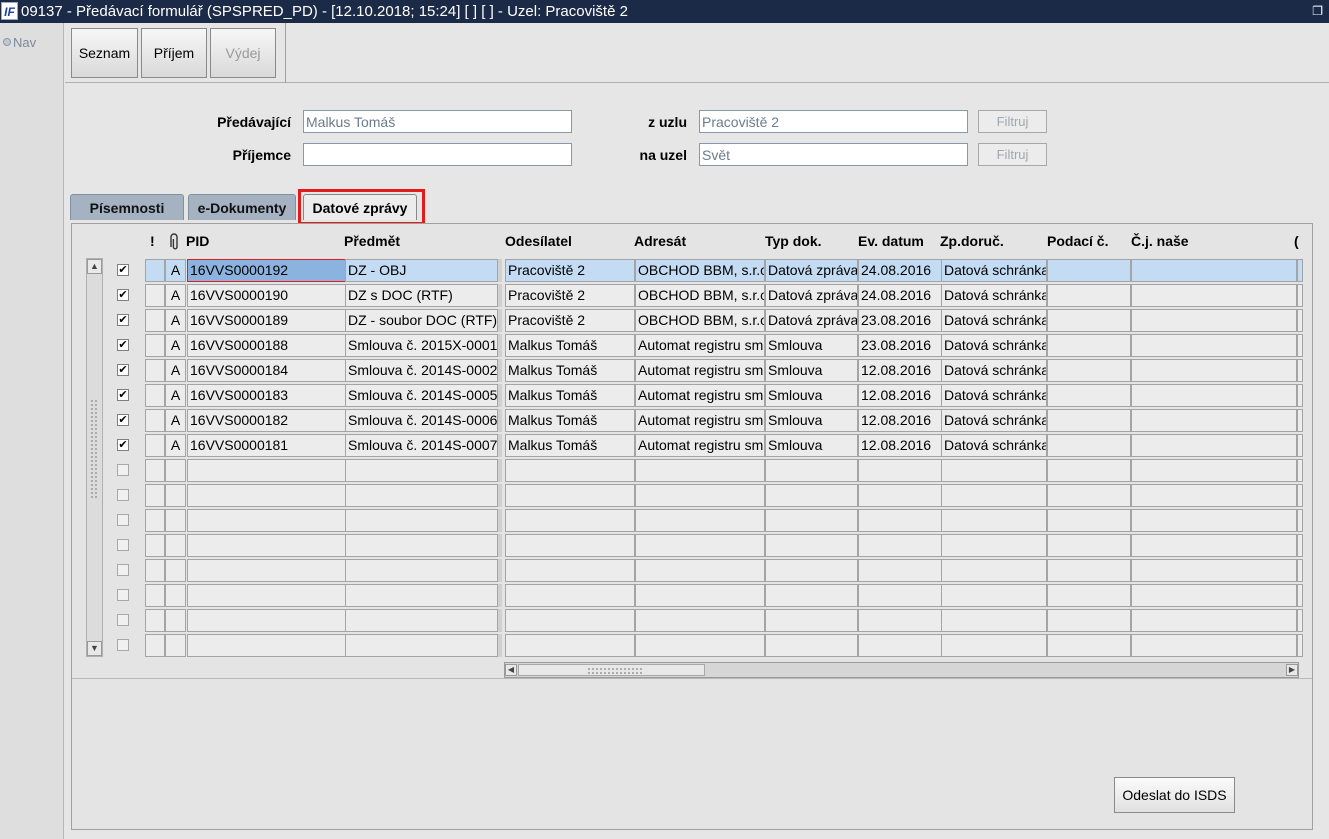 This screenshot has height=839, width=1329. Describe the element at coordinates (152, 244) in the screenshot. I see `header-exclamation: !` at that location.